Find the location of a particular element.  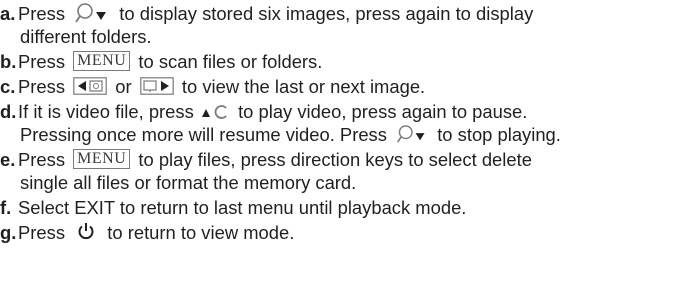

step-text: to play video, press again to pause. is located at coordinates (383, 111).